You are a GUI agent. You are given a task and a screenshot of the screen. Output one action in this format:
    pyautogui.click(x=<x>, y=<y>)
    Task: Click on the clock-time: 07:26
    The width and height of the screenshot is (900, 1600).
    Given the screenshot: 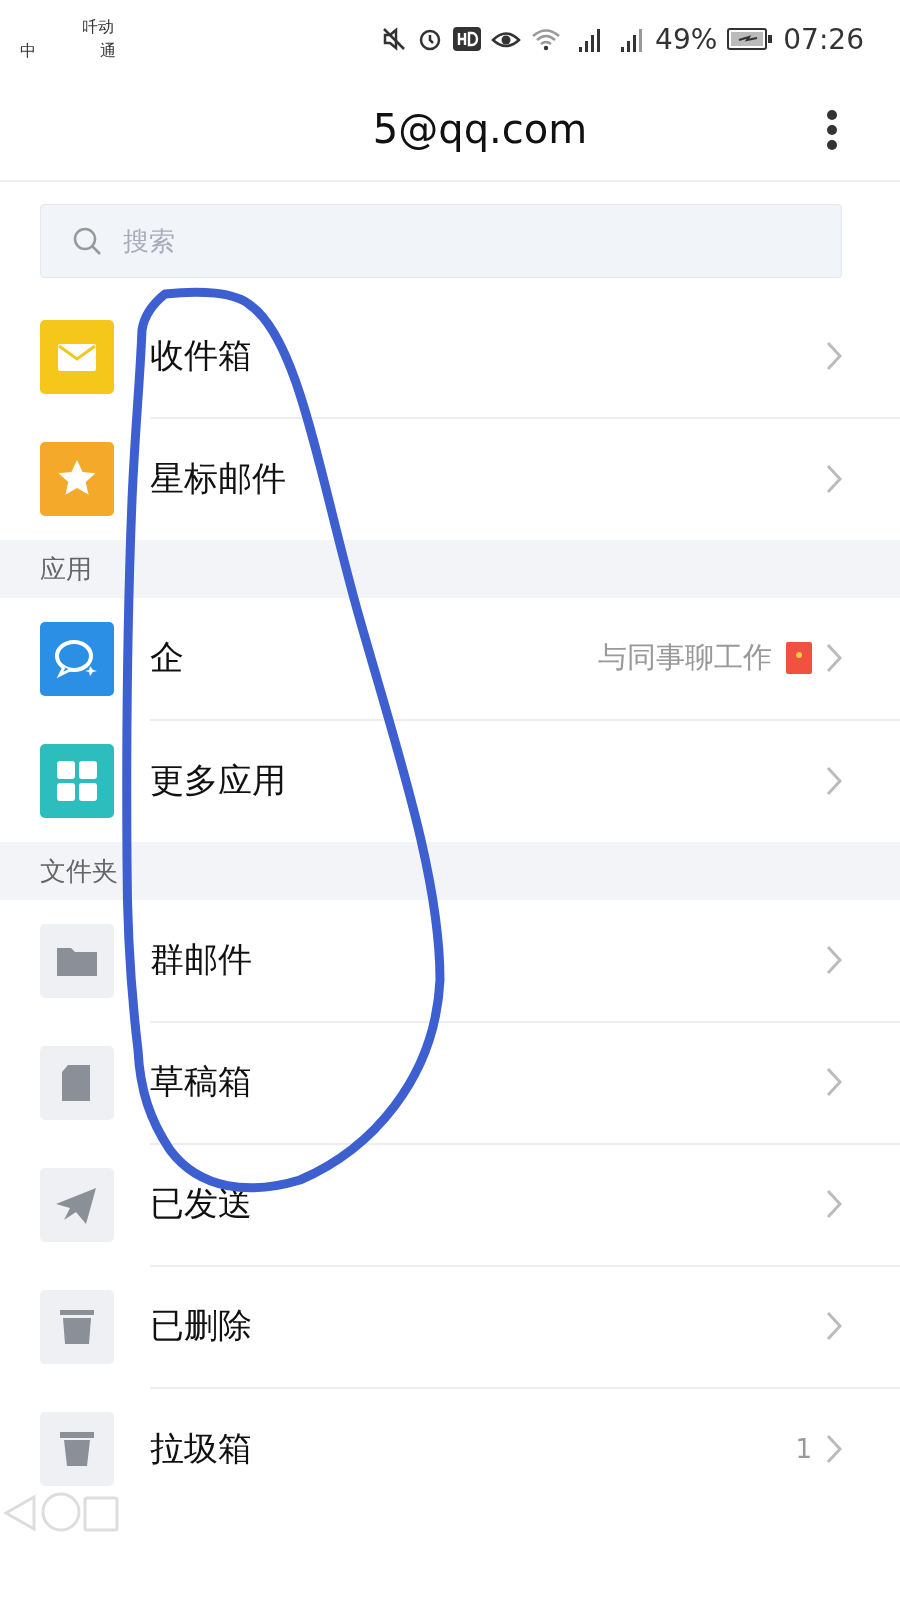 What is the action you would take?
    pyautogui.click(x=823, y=39)
    